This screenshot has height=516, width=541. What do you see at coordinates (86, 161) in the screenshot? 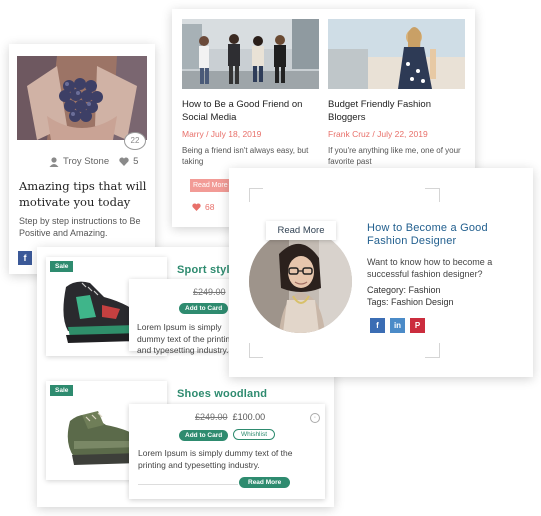
I see `author-name: Troy Stone` at bounding box center [86, 161].